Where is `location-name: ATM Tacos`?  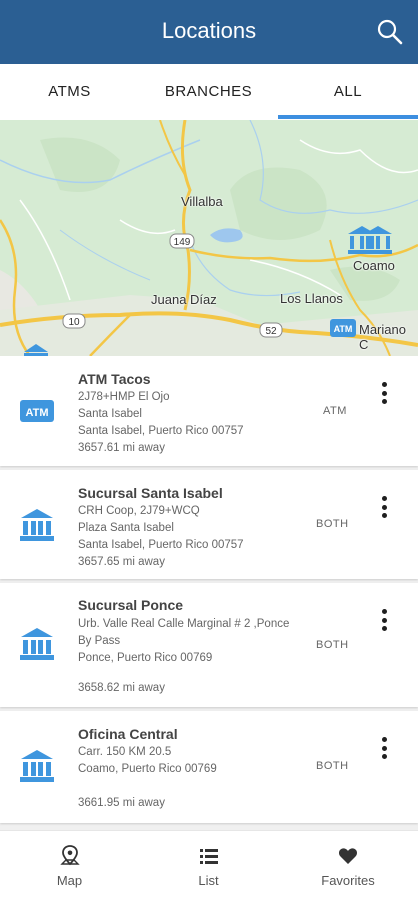
location-name: ATM Tacos is located at coordinates (114, 379).